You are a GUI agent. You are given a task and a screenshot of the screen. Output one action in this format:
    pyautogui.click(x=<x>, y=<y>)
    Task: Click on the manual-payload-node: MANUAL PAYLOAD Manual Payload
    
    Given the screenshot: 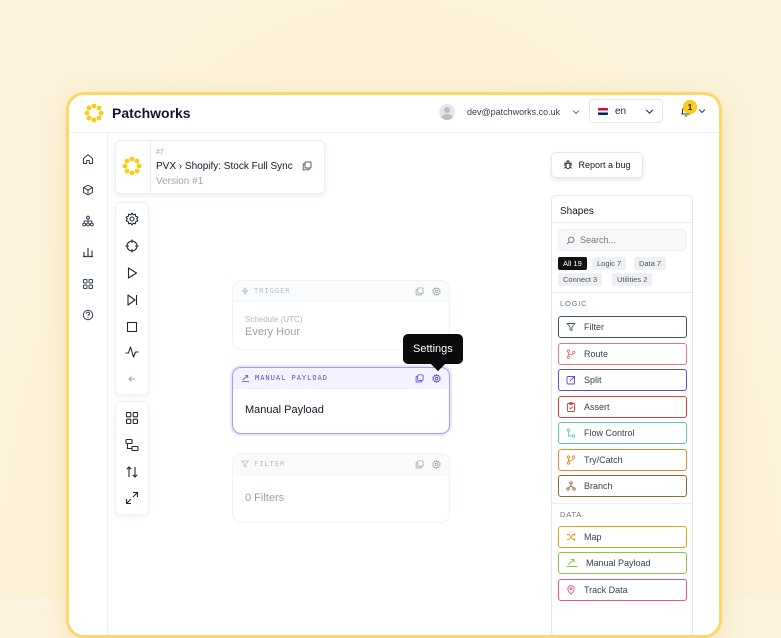 What is the action you would take?
    pyautogui.click(x=341, y=400)
    